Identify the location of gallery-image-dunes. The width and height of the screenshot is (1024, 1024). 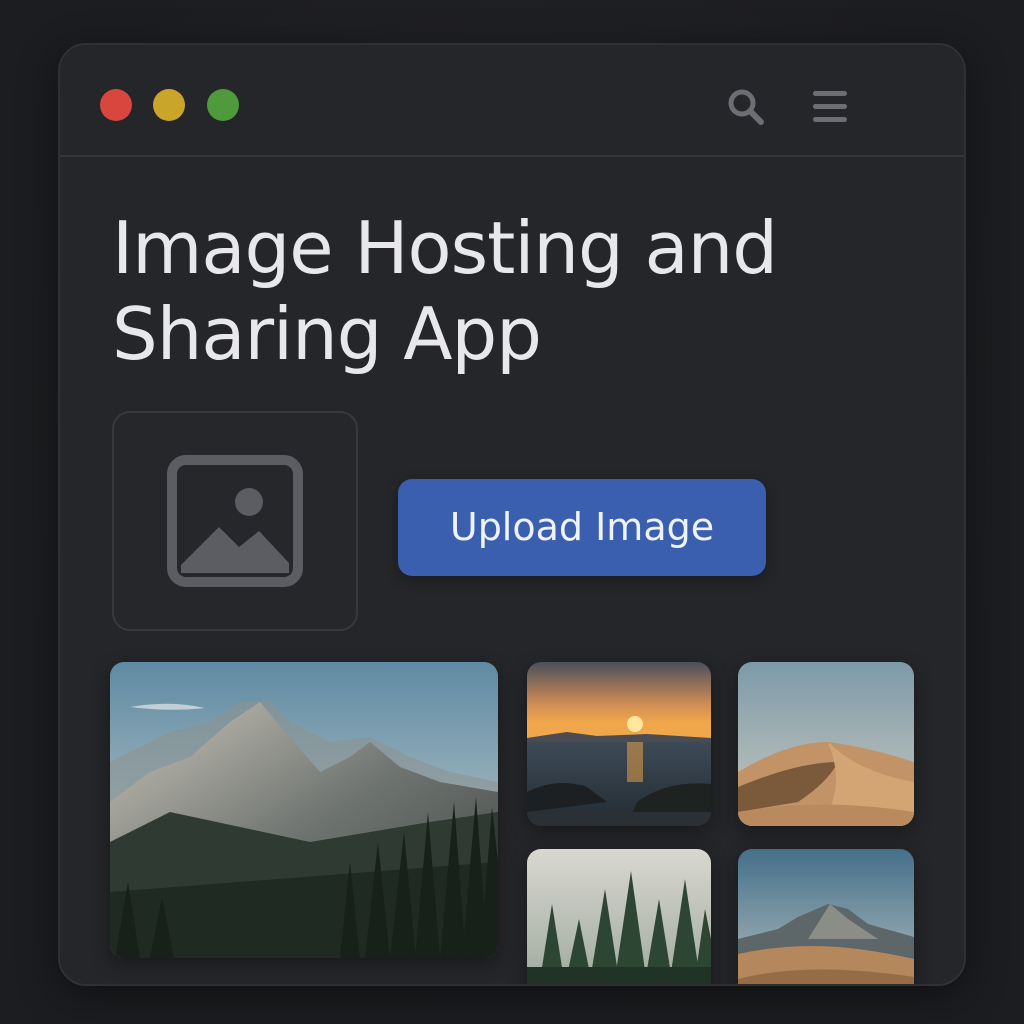
(826, 744).